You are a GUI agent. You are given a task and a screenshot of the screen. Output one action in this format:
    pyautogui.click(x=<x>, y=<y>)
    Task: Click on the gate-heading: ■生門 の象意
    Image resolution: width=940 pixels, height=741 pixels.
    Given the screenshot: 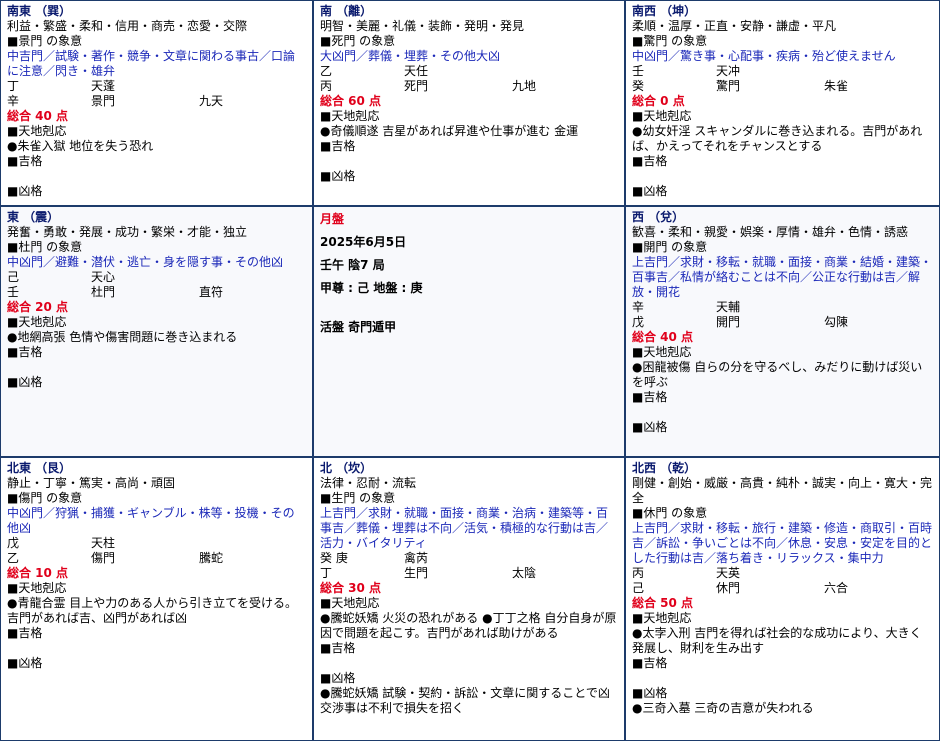 What is the action you would take?
    pyautogui.click(x=358, y=498)
    